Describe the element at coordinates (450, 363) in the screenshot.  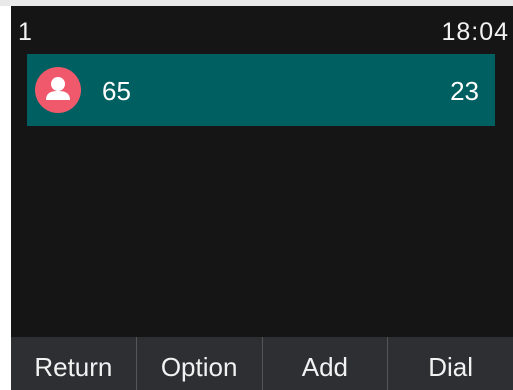
I see `dial-softkey: Dial` at that location.